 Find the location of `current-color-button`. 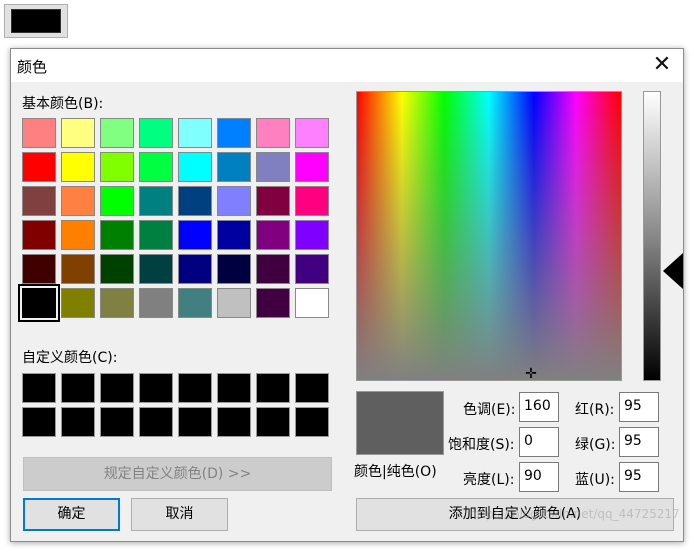

current-color-button is located at coordinates (36, 21).